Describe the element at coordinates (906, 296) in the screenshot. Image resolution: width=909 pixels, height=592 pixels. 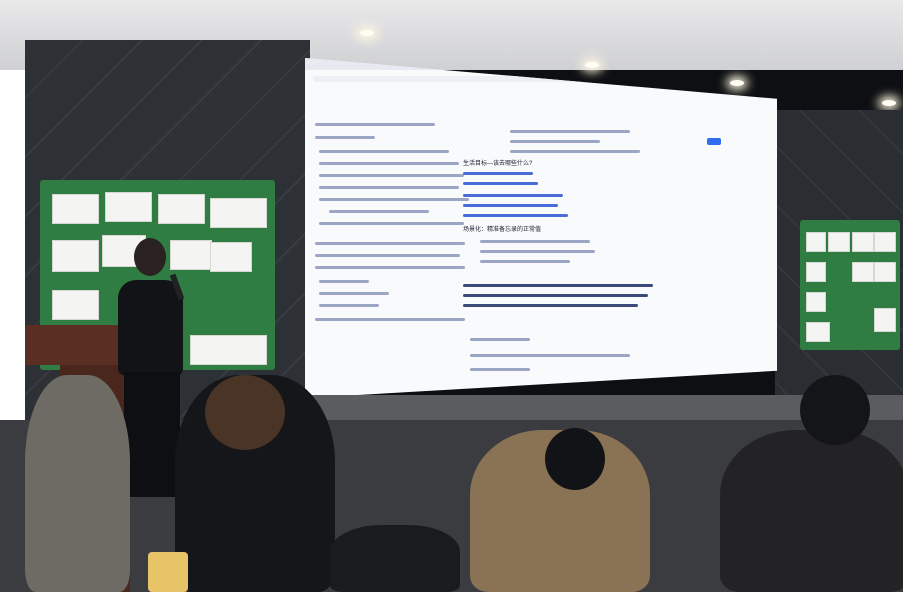
I see `image-border-right` at that location.